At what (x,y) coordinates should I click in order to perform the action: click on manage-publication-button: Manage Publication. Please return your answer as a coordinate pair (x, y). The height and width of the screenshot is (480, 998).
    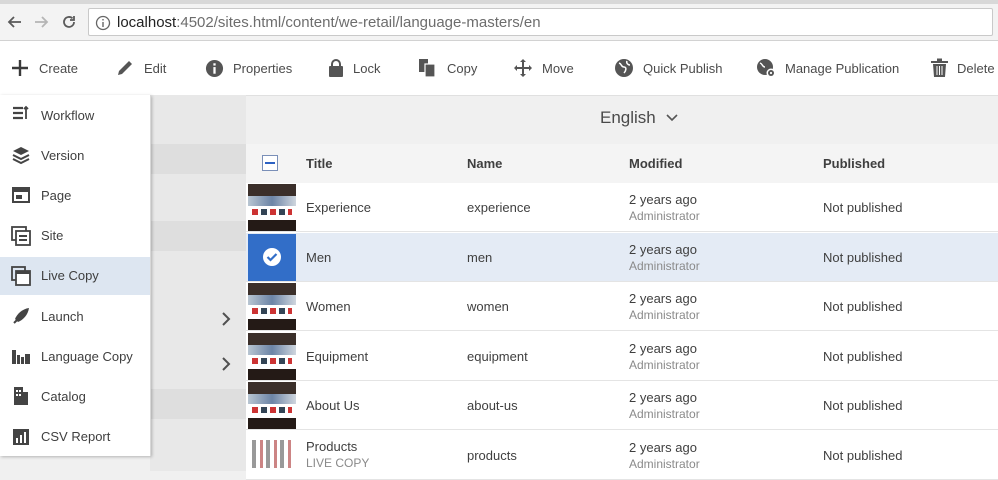
    Looking at the image, I should click on (827, 68).